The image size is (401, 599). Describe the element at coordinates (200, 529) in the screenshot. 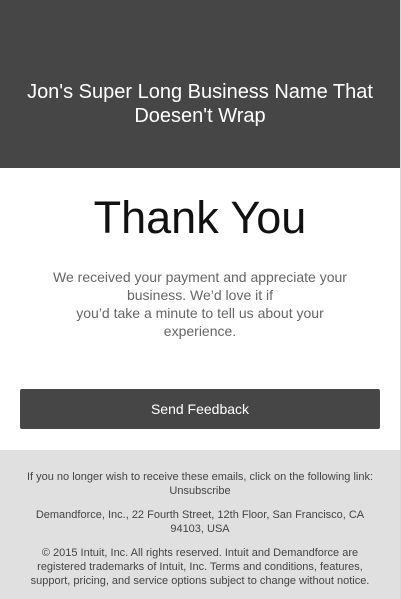

I see `address-line: 94103, USA` at that location.